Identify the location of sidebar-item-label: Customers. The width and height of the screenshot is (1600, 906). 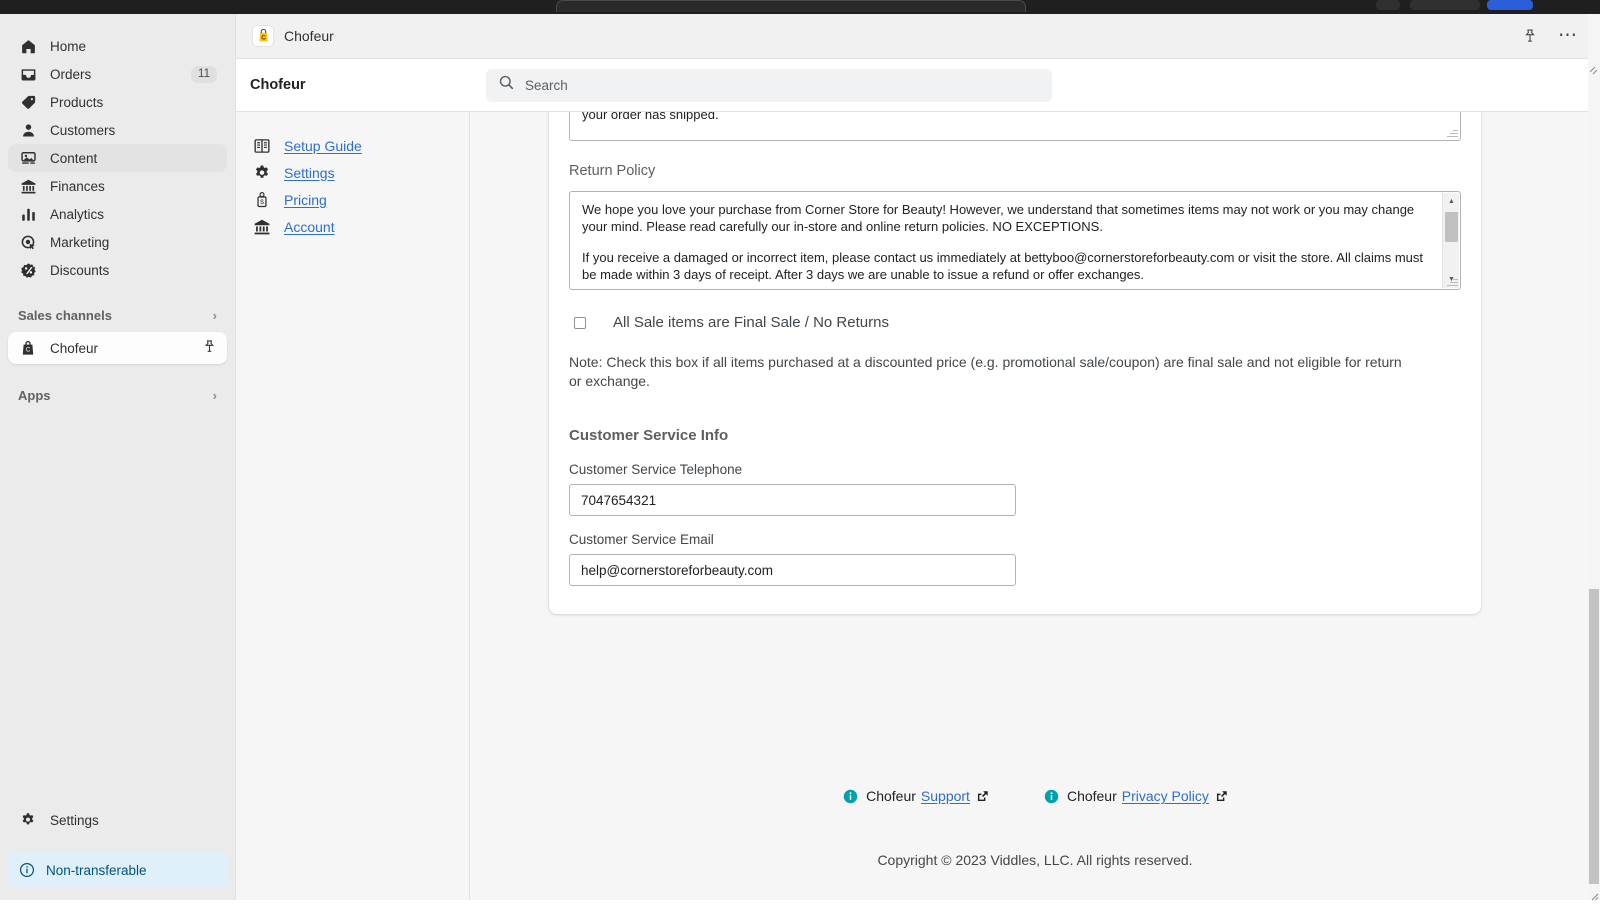
(83, 130).